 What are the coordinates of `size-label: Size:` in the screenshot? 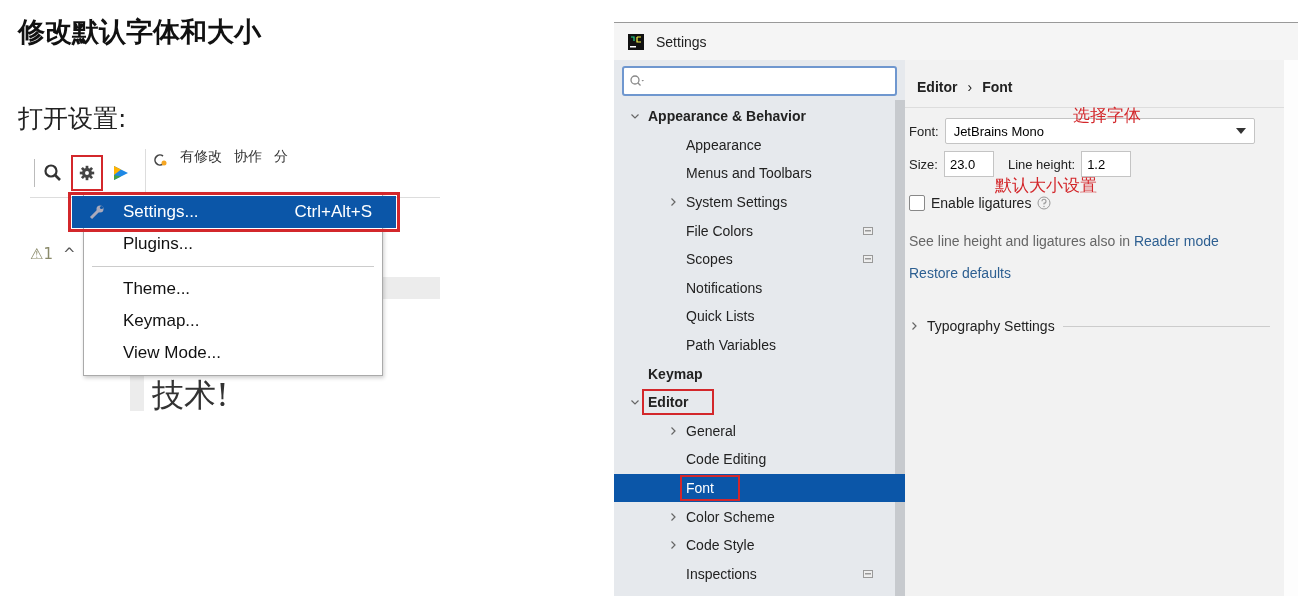 It's located at (923, 164).